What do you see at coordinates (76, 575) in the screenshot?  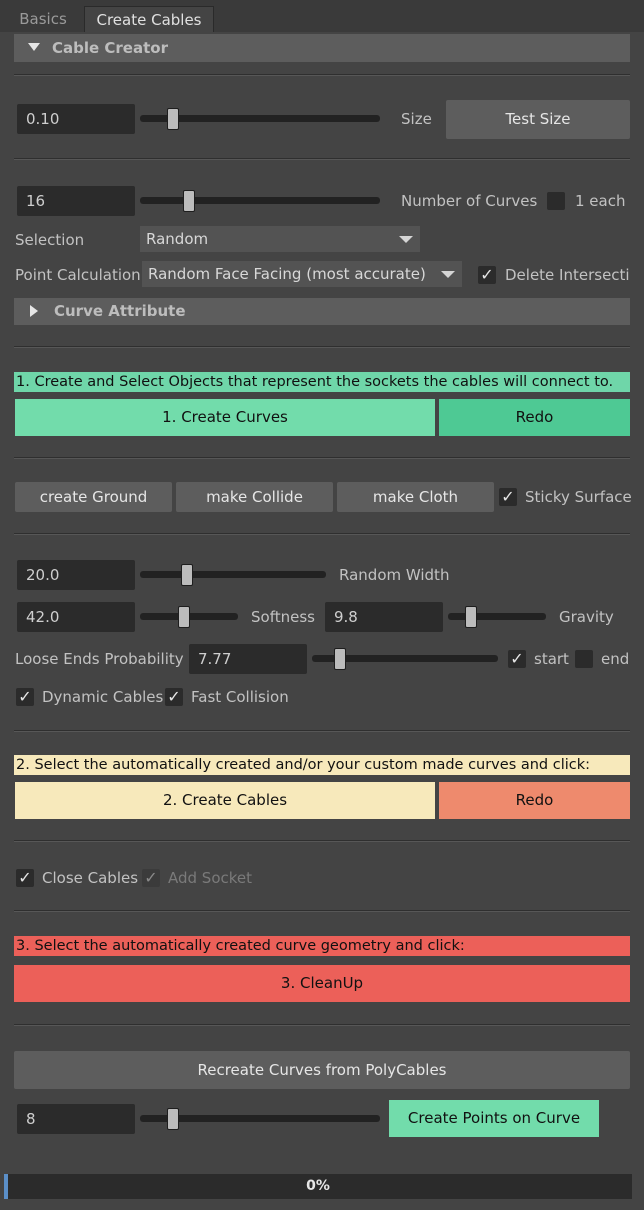 I see `random-width-field: 20.0` at bounding box center [76, 575].